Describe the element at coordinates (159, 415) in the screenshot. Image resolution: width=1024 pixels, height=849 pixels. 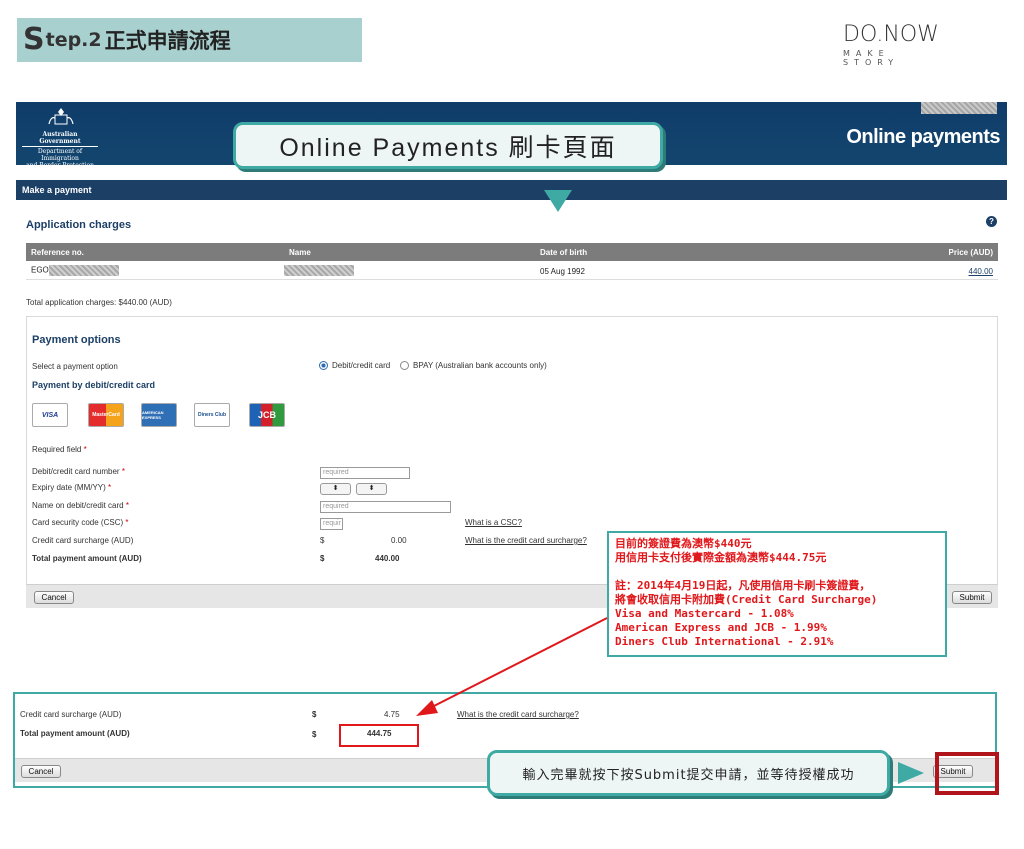
I see `amex-logo: AMERICAN EXPRESS` at that location.